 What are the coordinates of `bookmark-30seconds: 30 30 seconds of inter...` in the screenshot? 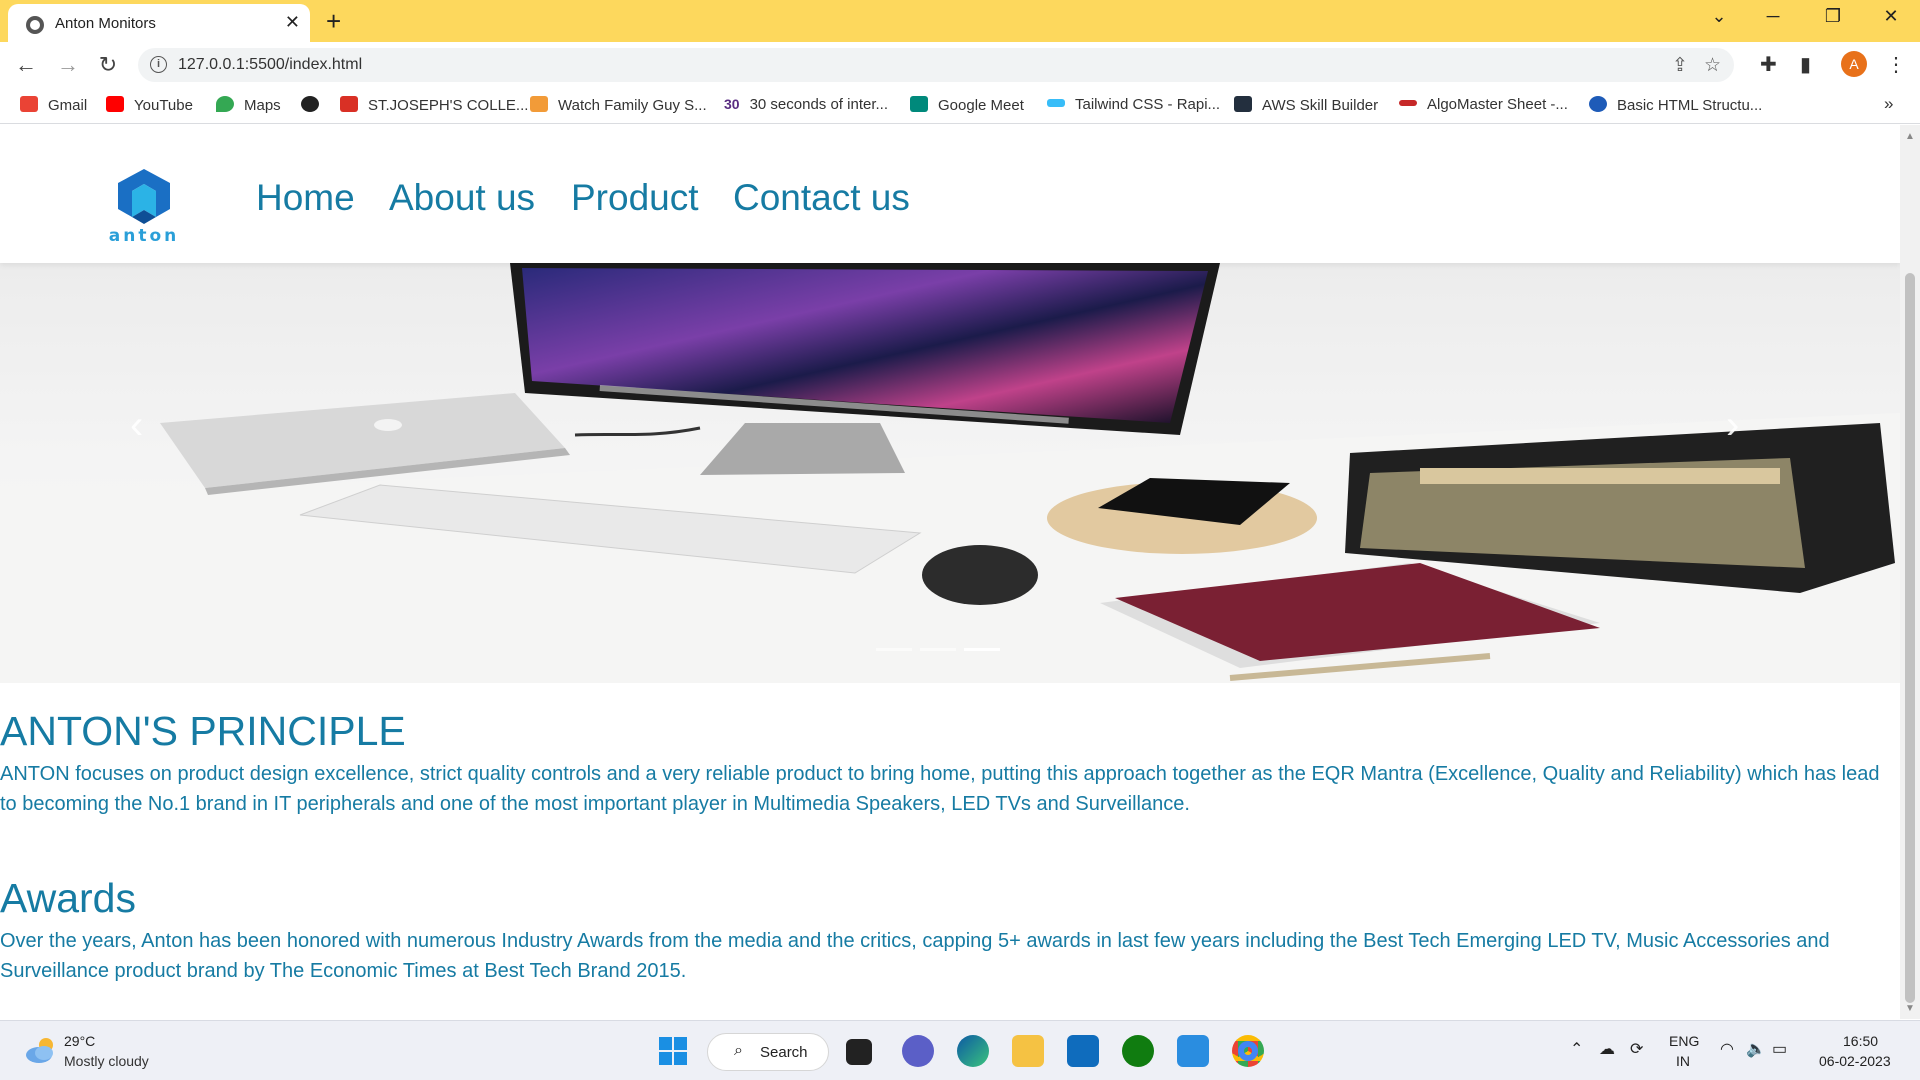 It's located at (806, 104).